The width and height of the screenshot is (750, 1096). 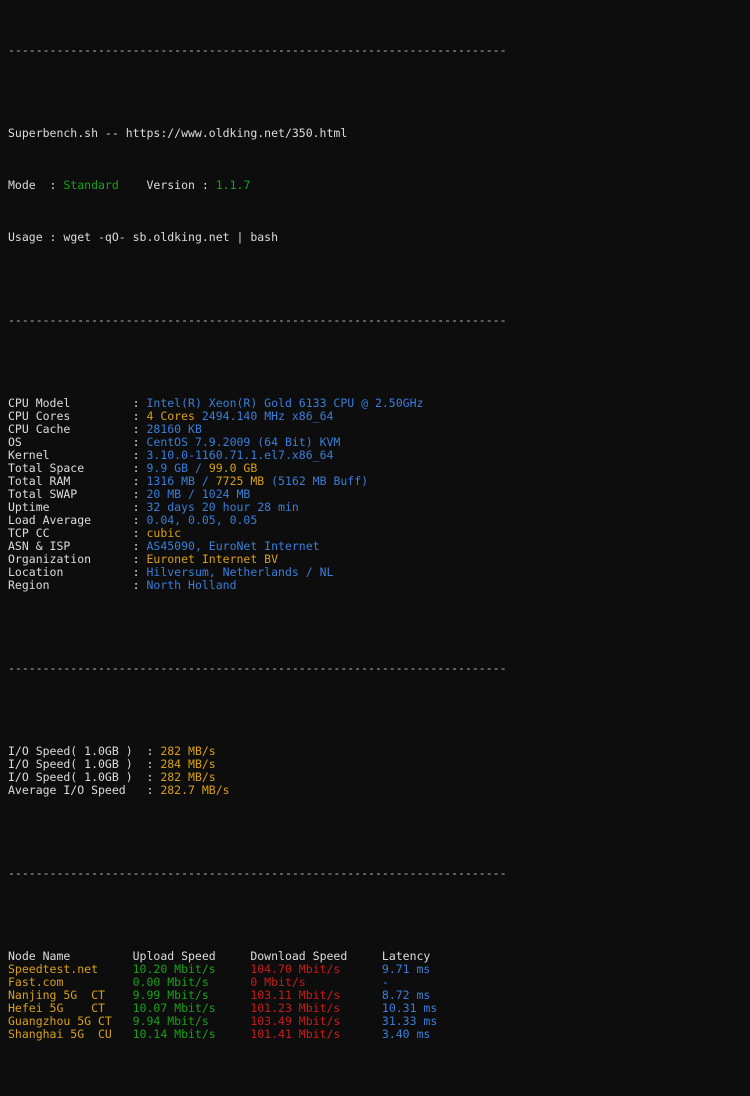 I want to click on usage-label: Usage :, so click(x=36, y=237).